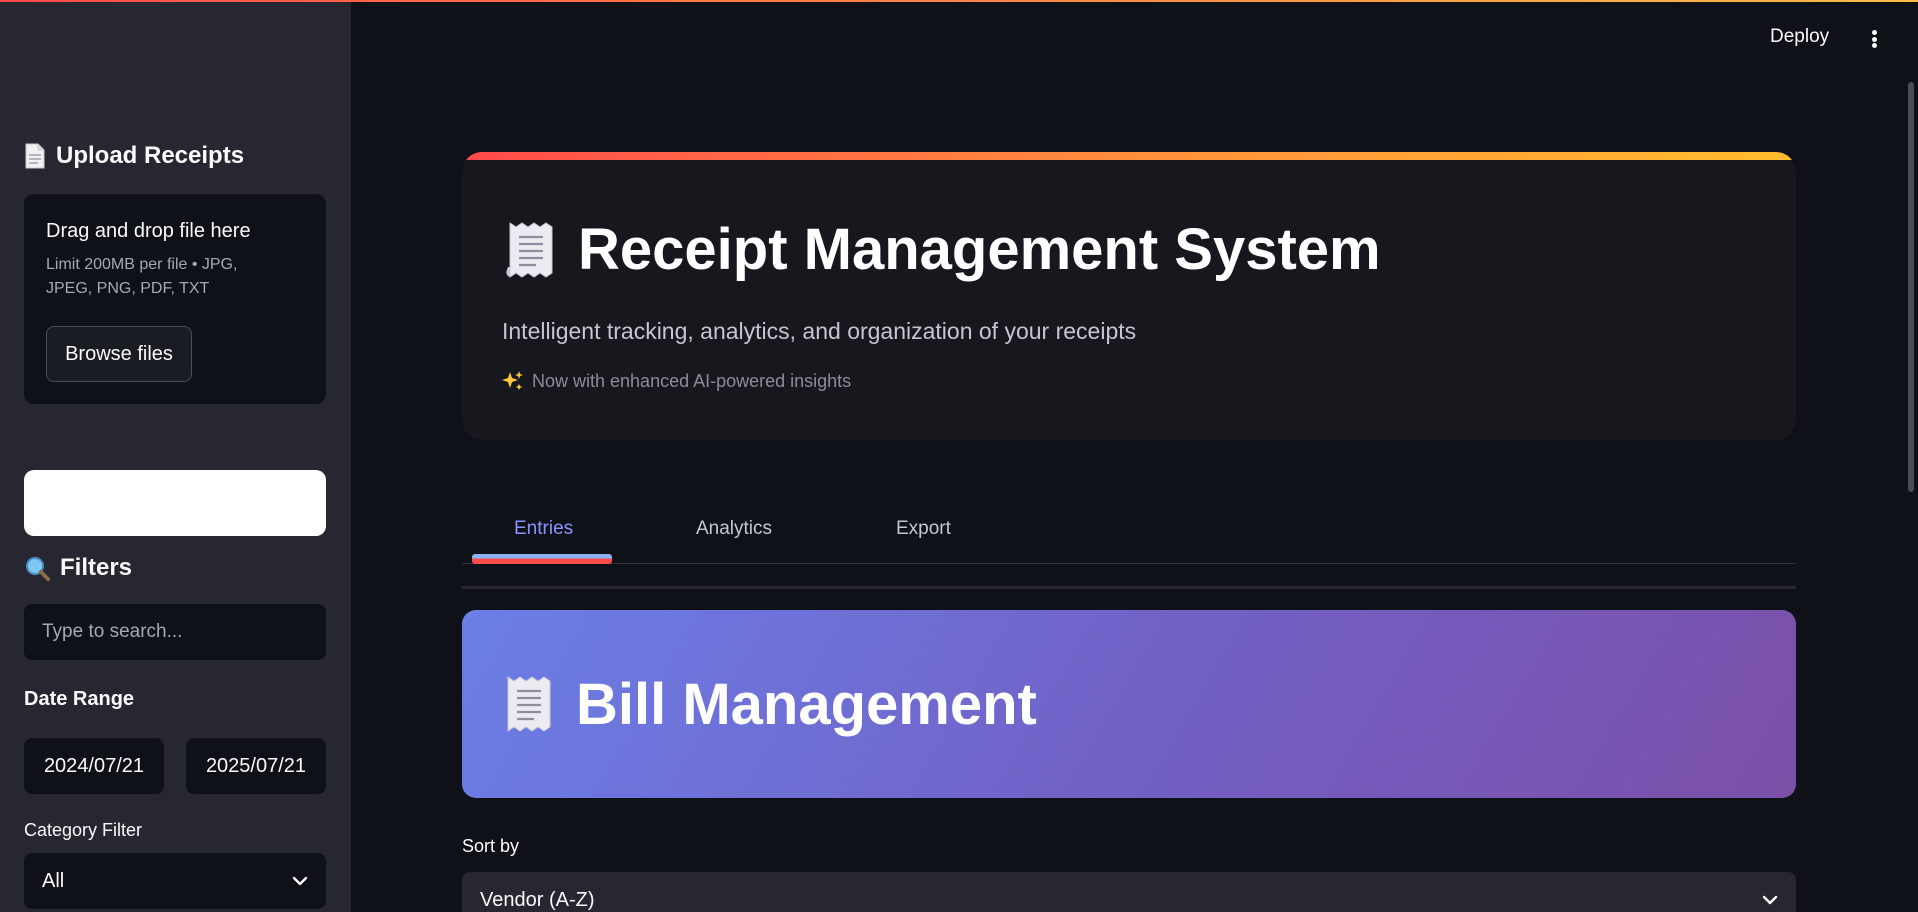 The image size is (1918, 912). I want to click on browse-files-button: Browse files, so click(119, 354).